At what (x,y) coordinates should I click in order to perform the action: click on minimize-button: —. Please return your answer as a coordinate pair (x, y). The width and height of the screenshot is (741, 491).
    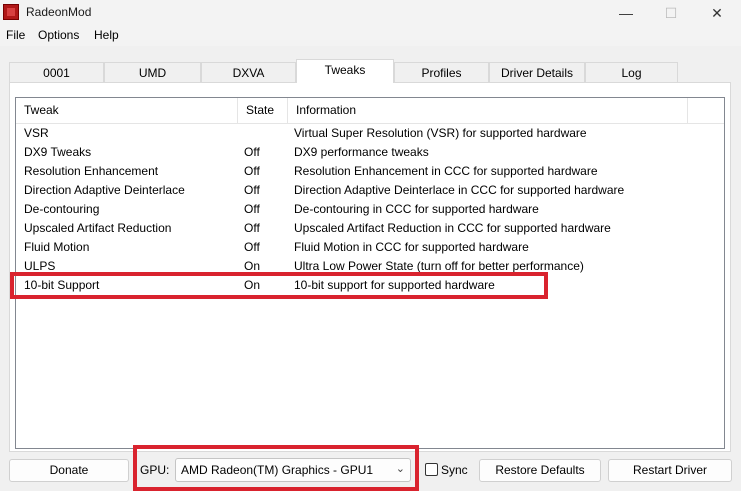
    Looking at the image, I should click on (626, 13).